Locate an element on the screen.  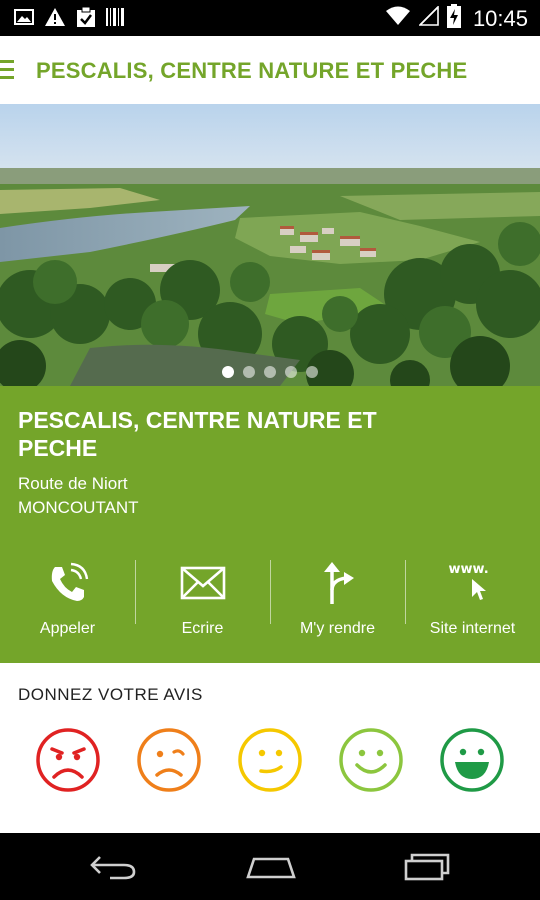
app-bar: PESCALIS, CENTRE NATURE ET PECHE is located at coordinates (270, 70).